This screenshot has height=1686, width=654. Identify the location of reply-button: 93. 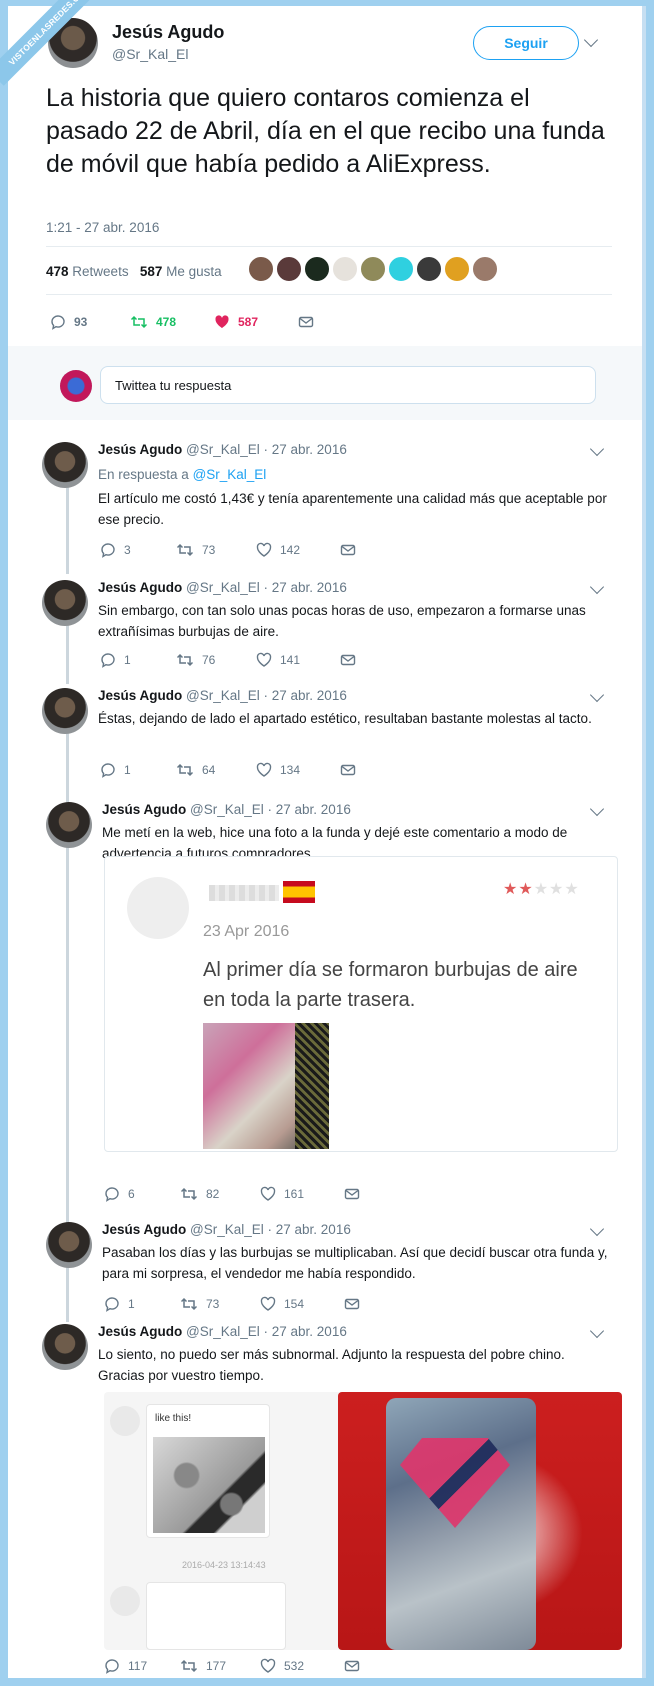
(68, 322).